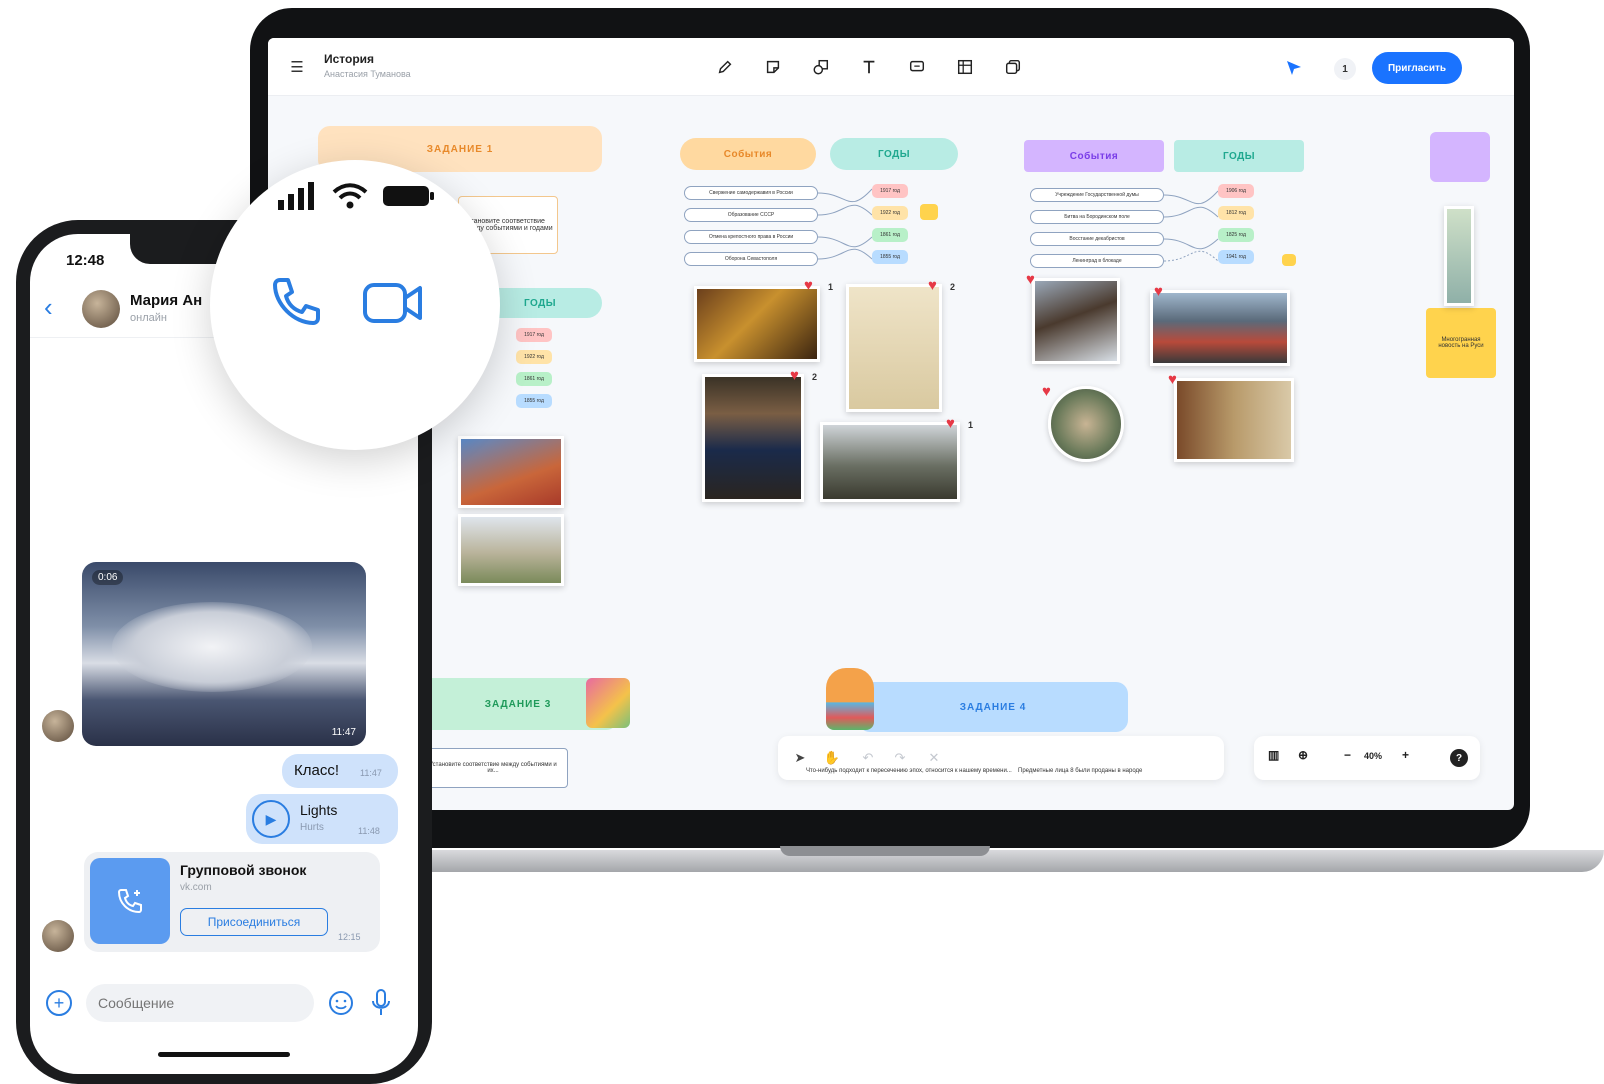 Image resolution: width=1604 pixels, height=1084 pixels. I want to click on old-map, so click(894, 348).